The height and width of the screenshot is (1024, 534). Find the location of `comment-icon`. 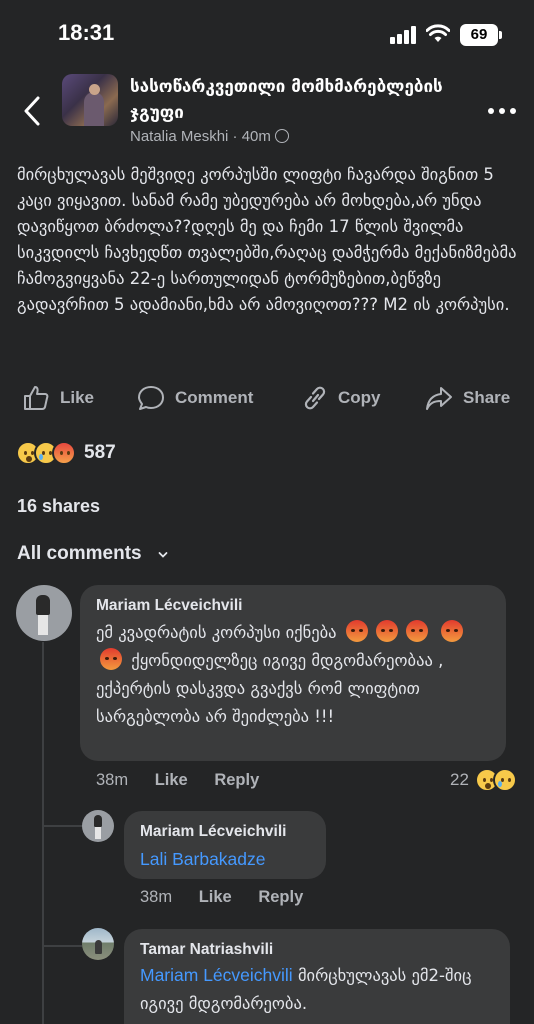

comment-icon is located at coordinates (151, 398).